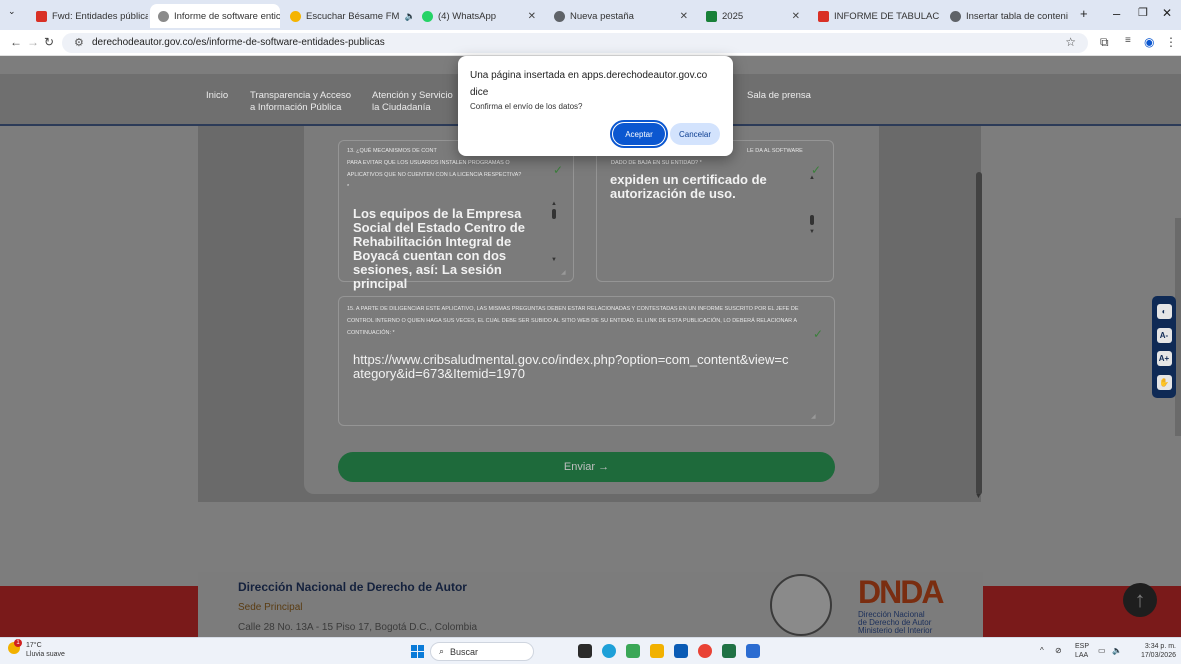 The height and width of the screenshot is (664, 1181). What do you see at coordinates (41, 16) in the screenshot?
I see `gmail-icon` at bounding box center [41, 16].